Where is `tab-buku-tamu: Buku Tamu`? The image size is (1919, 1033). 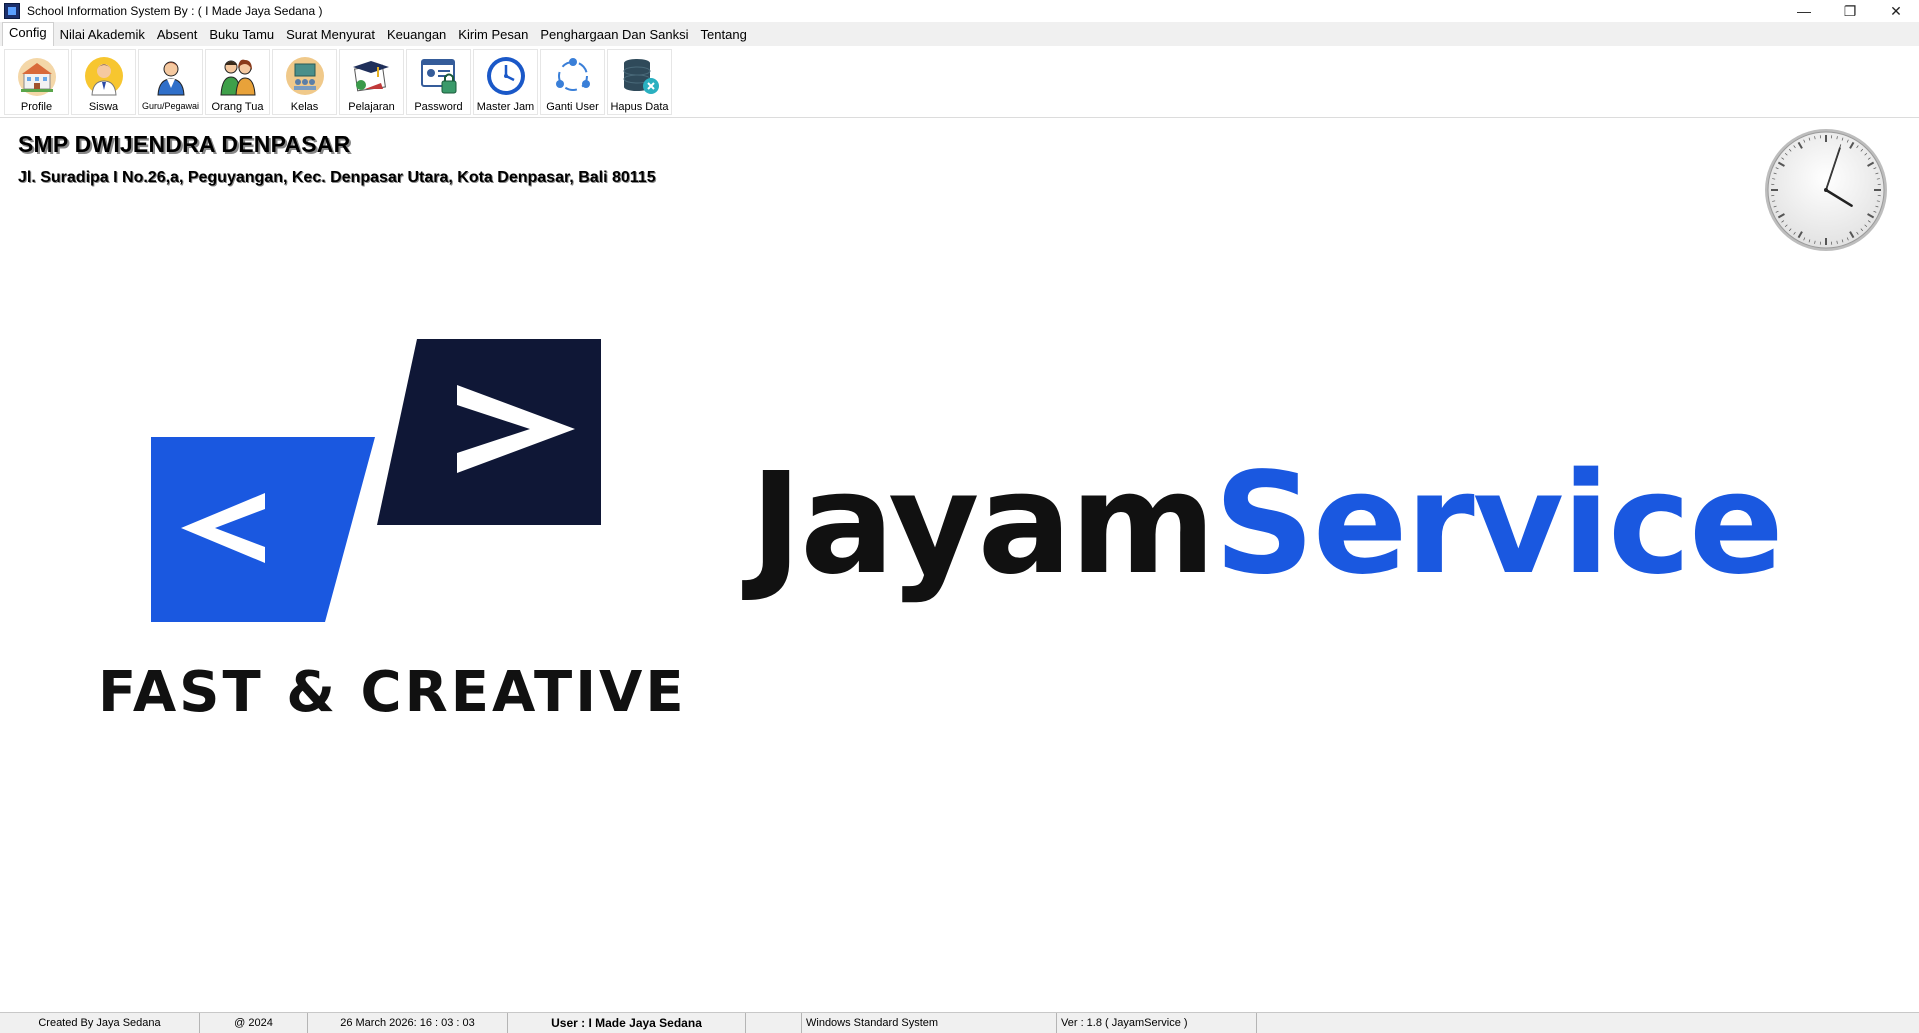 tab-buku-tamu: Buku Tamu is located at coordinates (241, 35).